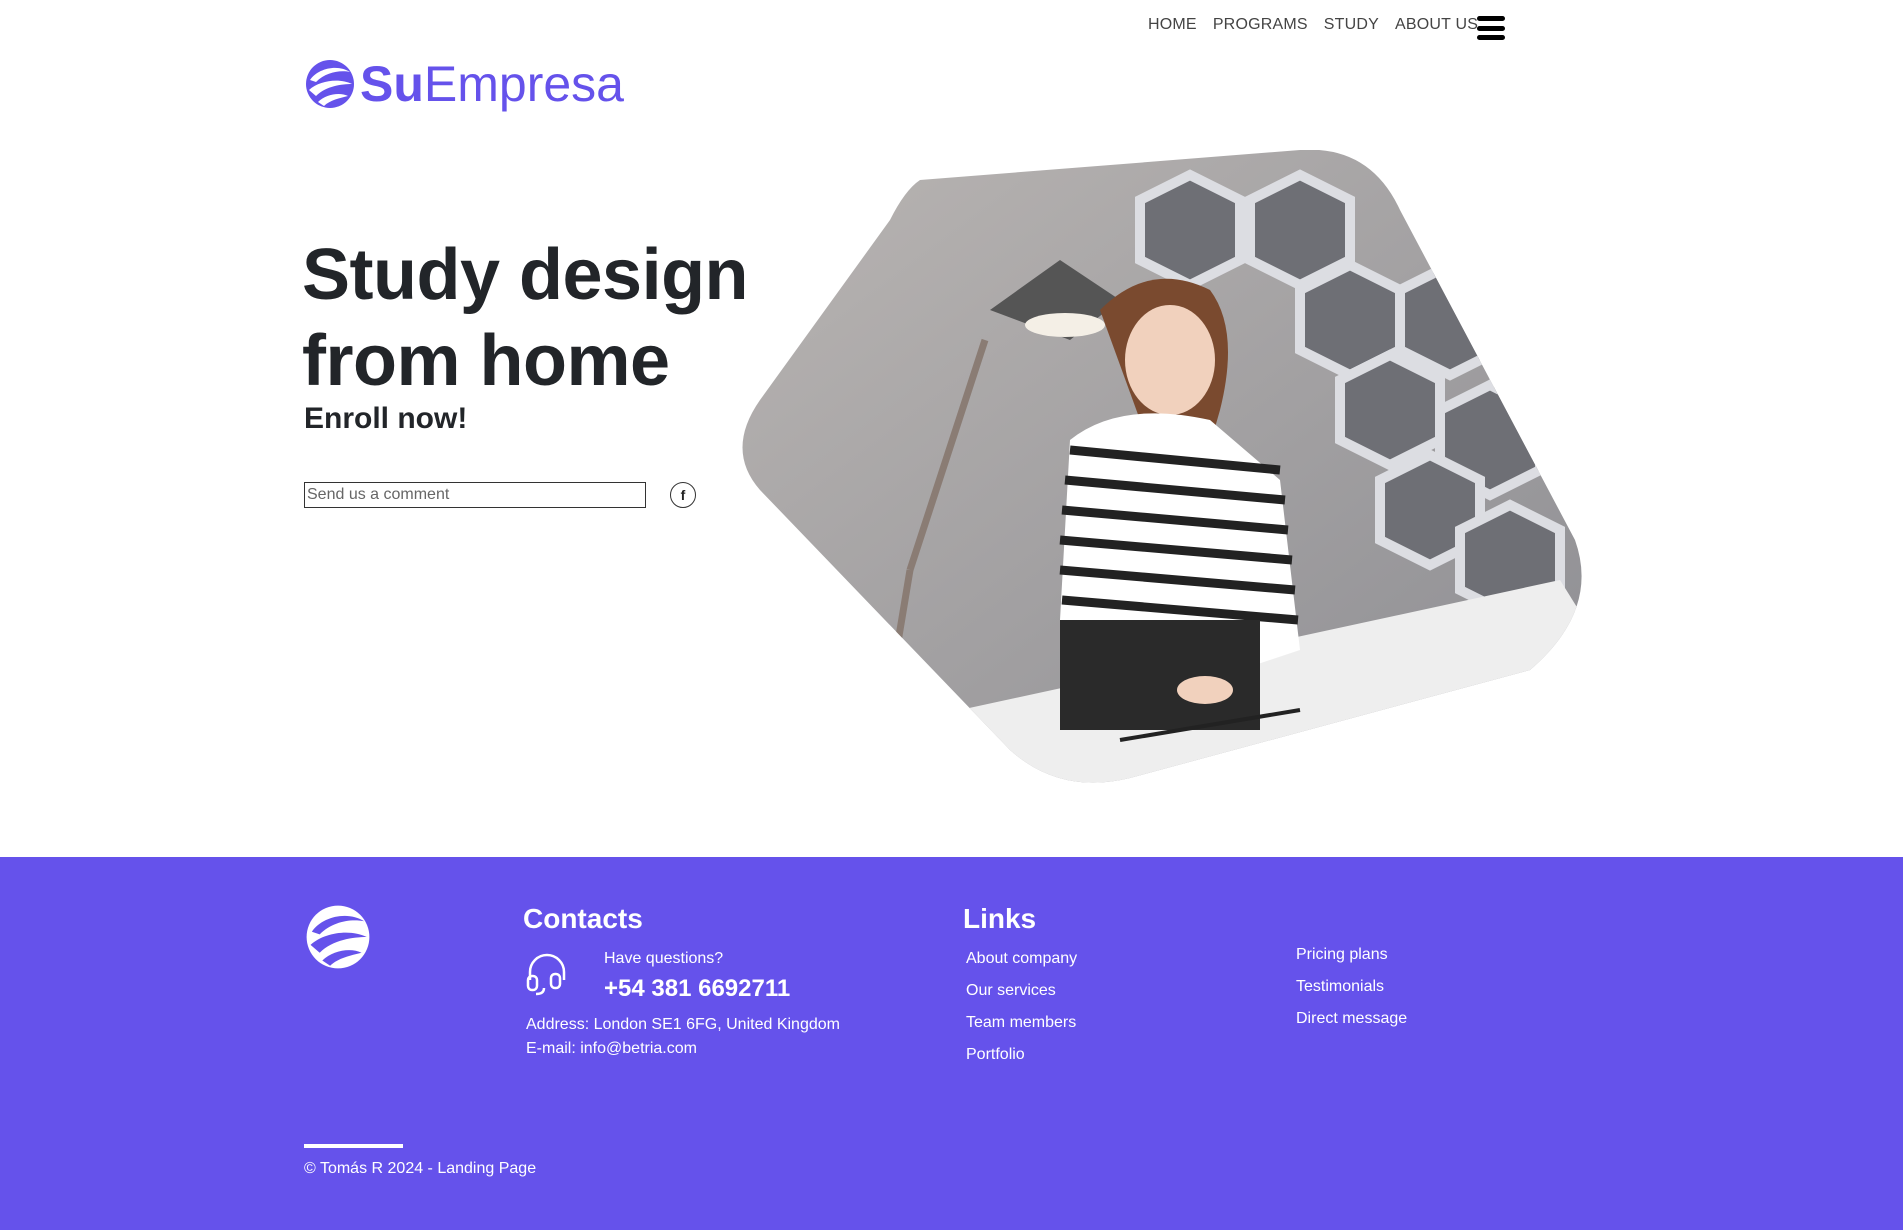  What do you see at coordinates (995, 1055) in the screenshot?
I see `footer-link-portfolio: Portfolio` at bounding box center [995, 1055].